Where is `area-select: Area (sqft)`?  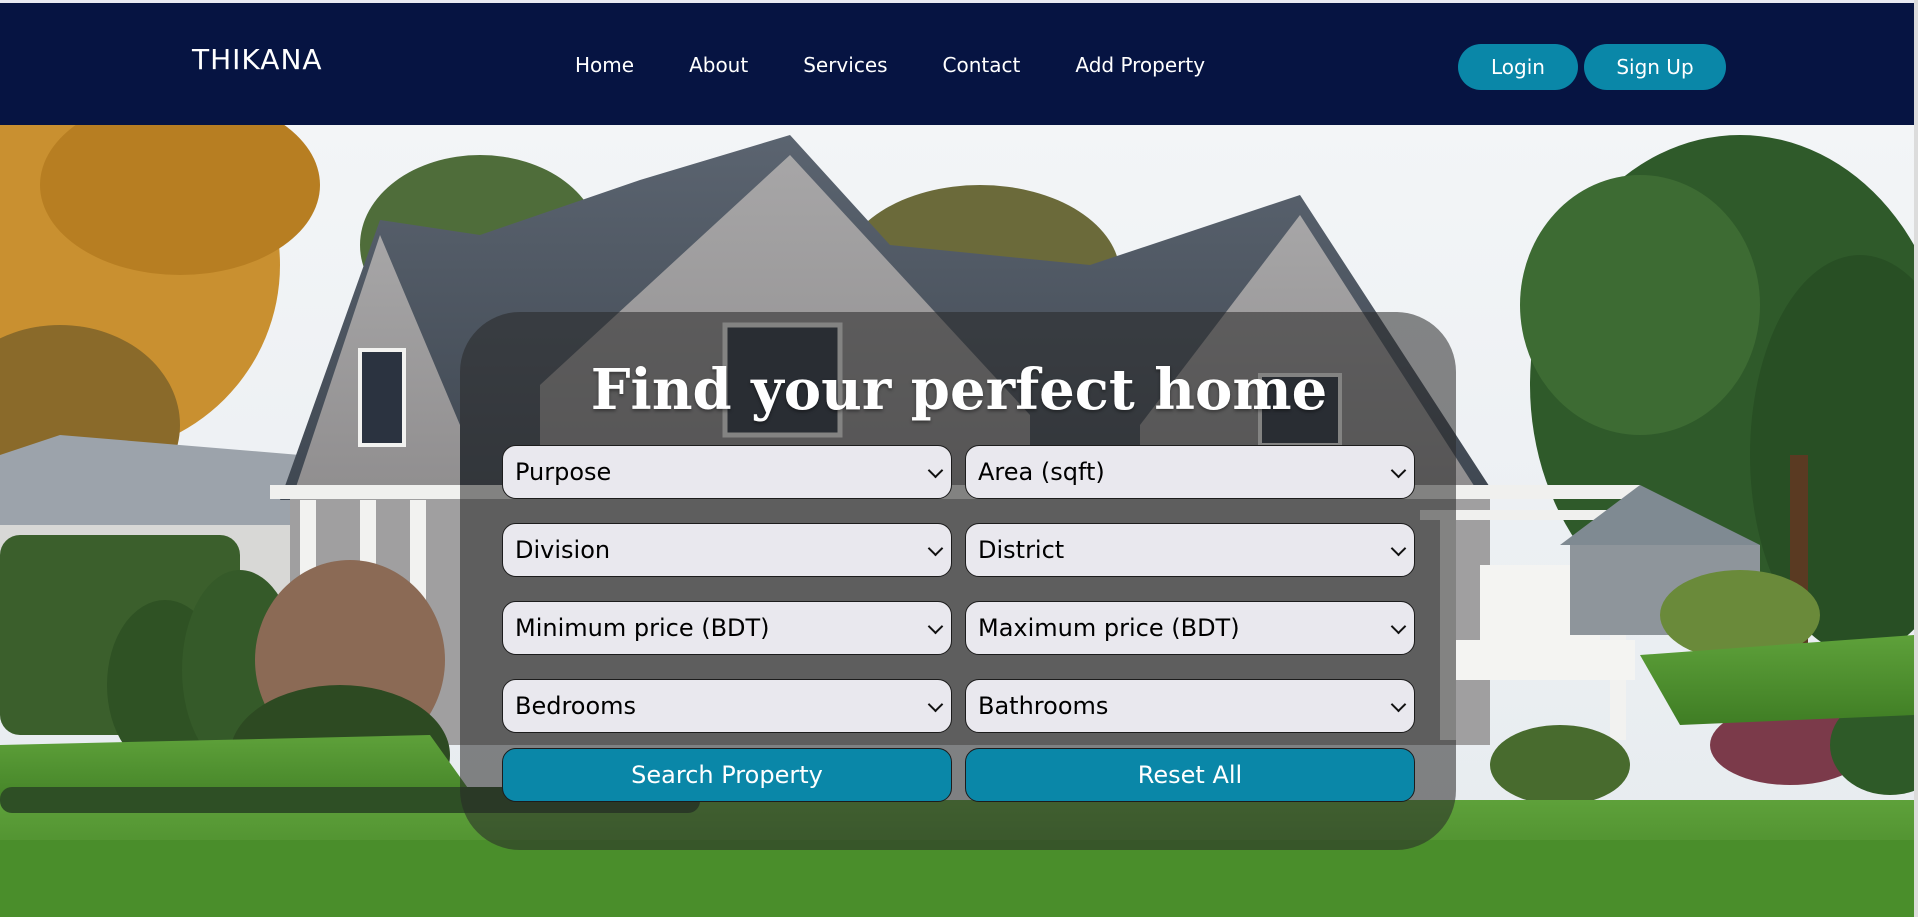 area-select: Area (sqft) is located at coordinates (1190, 472).